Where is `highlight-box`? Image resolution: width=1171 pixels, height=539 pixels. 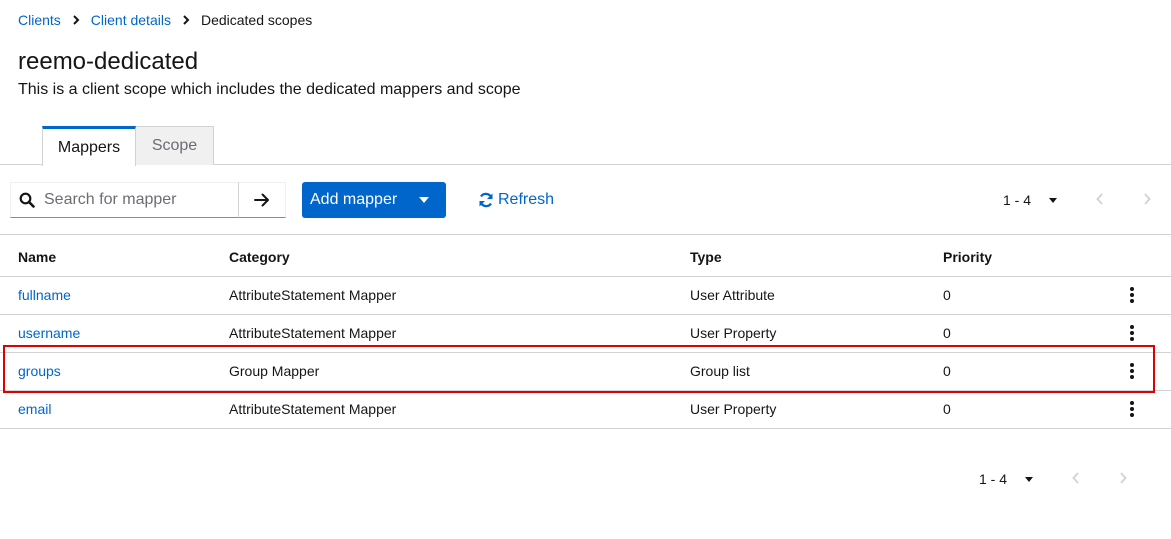 highlight-box is located at coordinates (579, 369).